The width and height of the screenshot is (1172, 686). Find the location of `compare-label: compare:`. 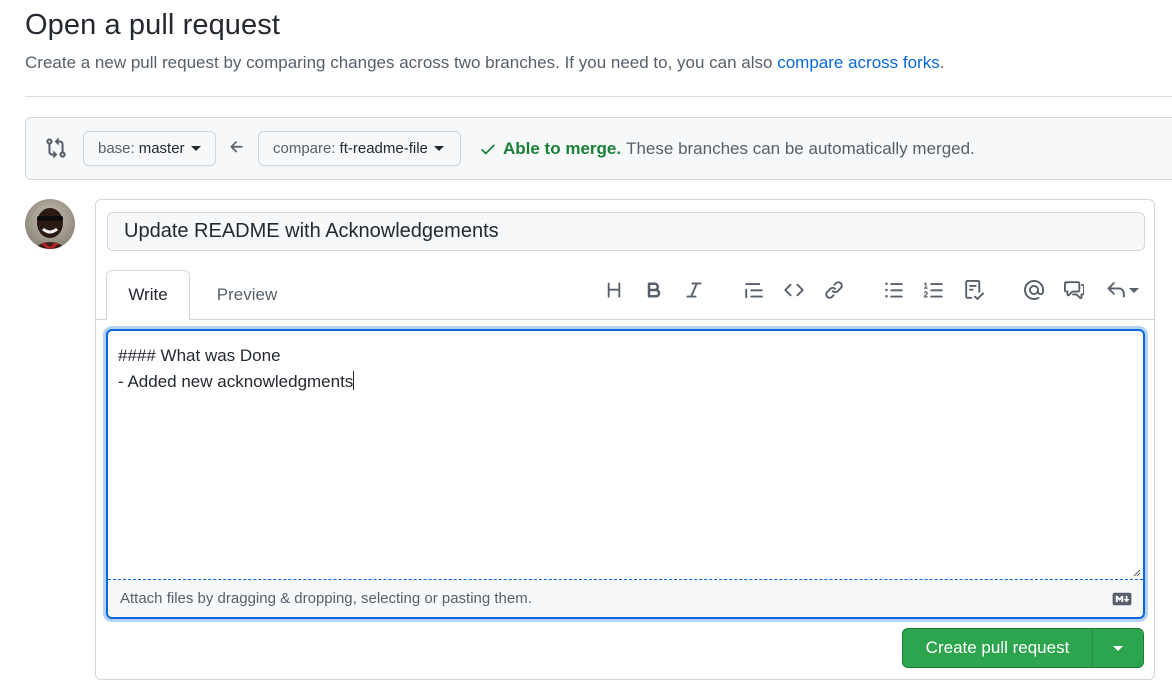

compare-label: compare: is located at coordinates (304, 148).